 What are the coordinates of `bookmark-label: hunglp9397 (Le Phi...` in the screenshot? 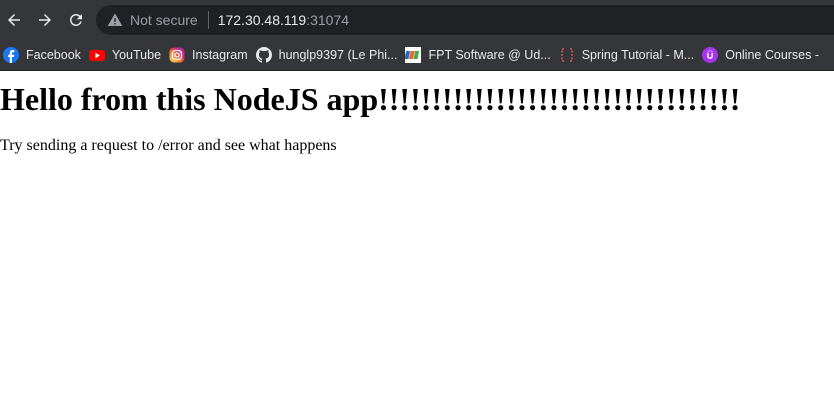 It's located at (338, 55).